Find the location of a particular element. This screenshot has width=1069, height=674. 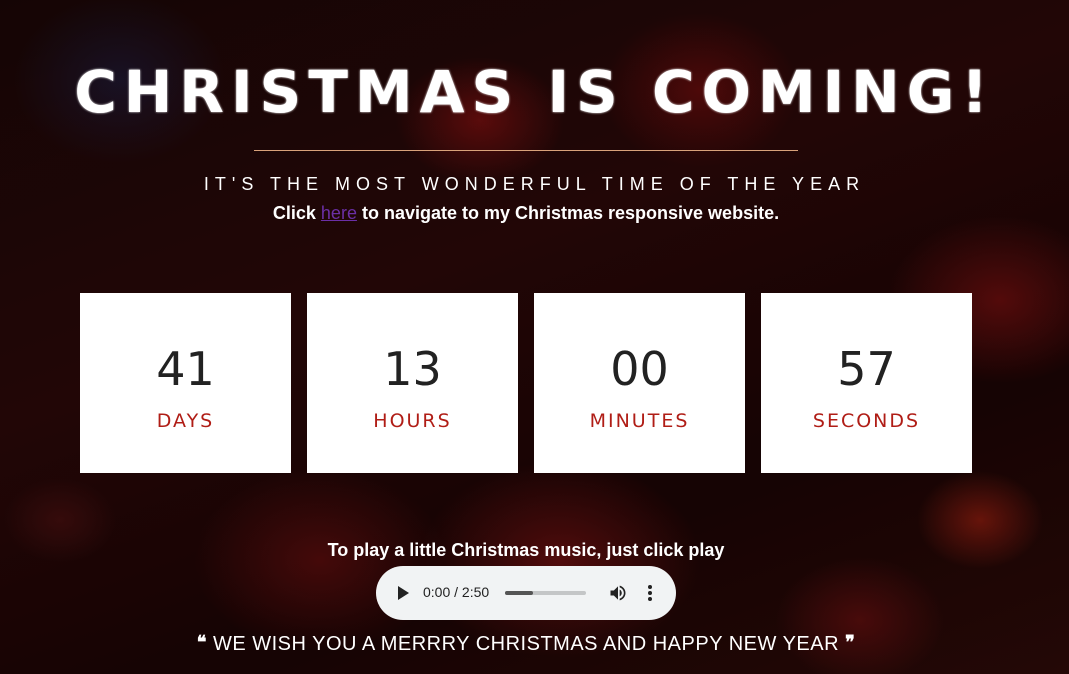

more-vert-icon is located at coordinates (650, 593).